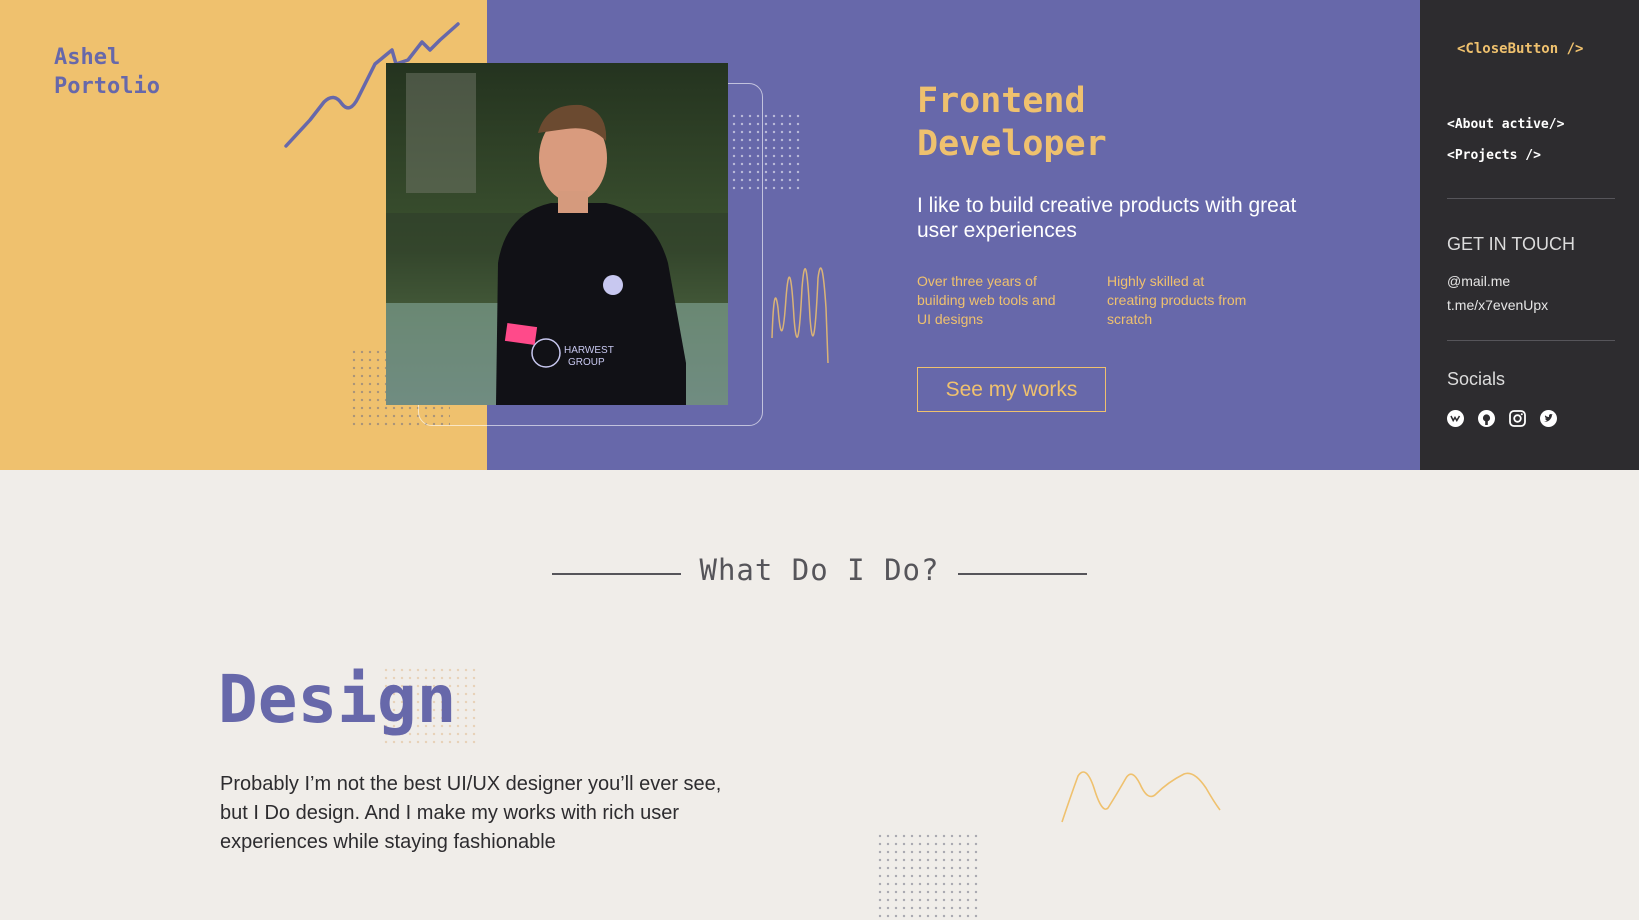 The width and height of the screenshot is (1639, 920). I want to click on dots-pattern-bottom, so click(927, 876).